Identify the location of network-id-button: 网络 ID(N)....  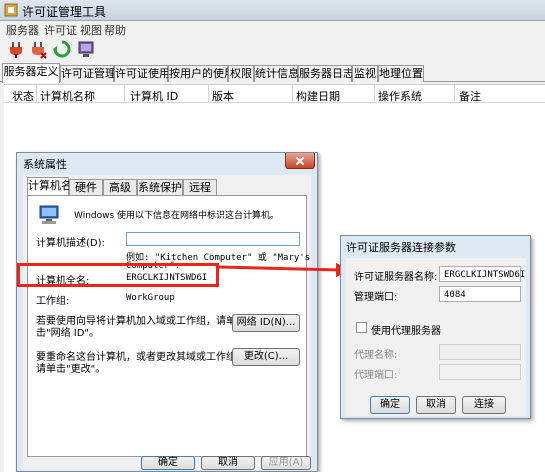
(266, 323).